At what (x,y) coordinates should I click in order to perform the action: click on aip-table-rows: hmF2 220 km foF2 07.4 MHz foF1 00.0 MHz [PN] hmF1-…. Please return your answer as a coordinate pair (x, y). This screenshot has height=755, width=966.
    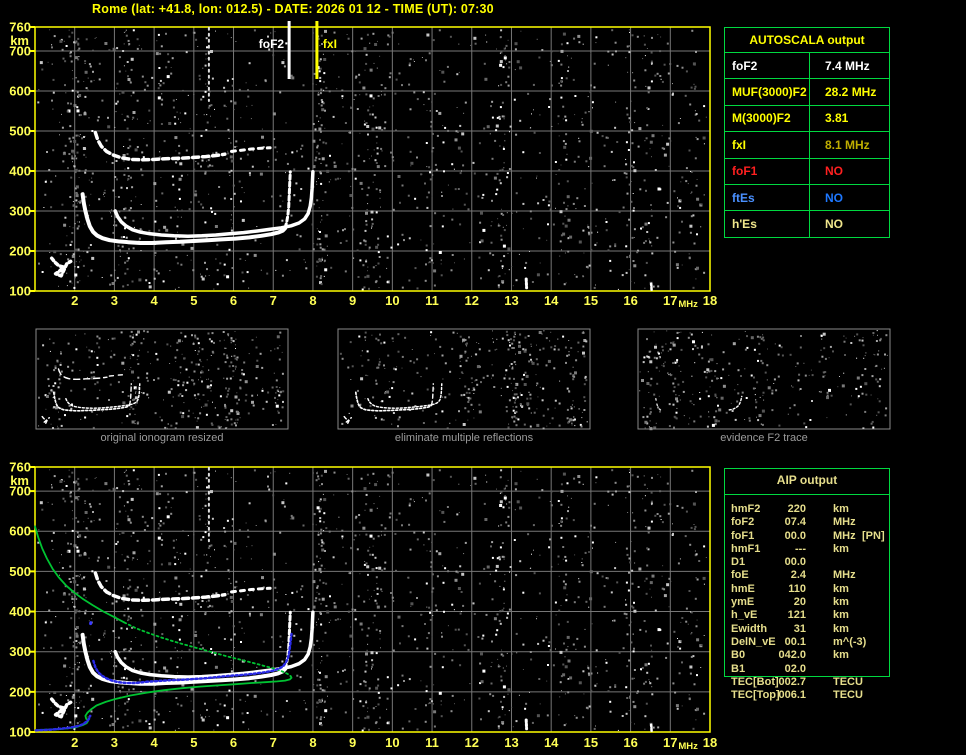
    Looking at the image, I should click on (811, 602).